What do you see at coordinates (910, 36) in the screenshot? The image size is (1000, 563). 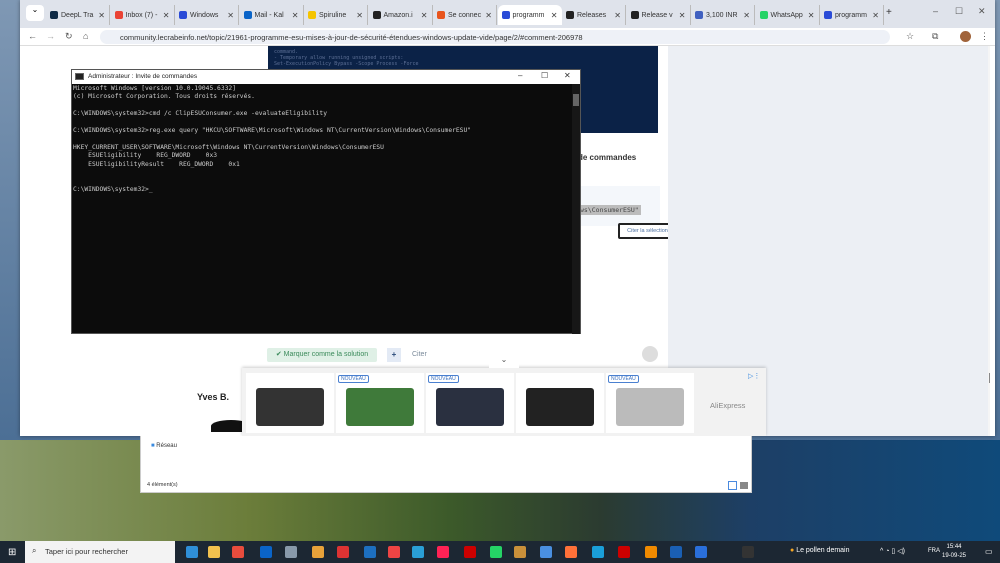 I see `bookmark-star-icon: ☆` at bounding box center [910, 36].